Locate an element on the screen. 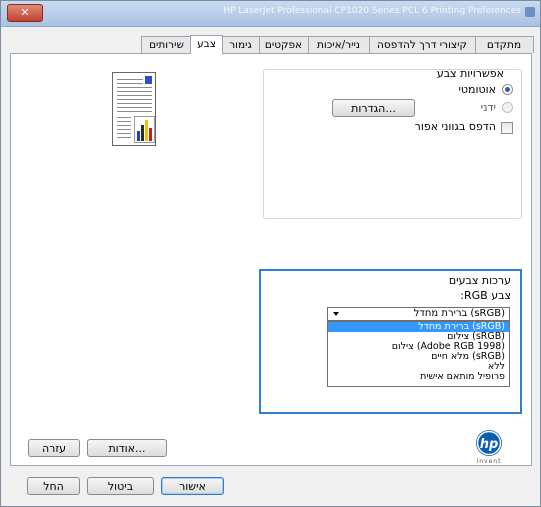 The width and height of the screenshot is (541, 507). tab-paper-quality: נייר/איכות is located at coordinates (338, 44).